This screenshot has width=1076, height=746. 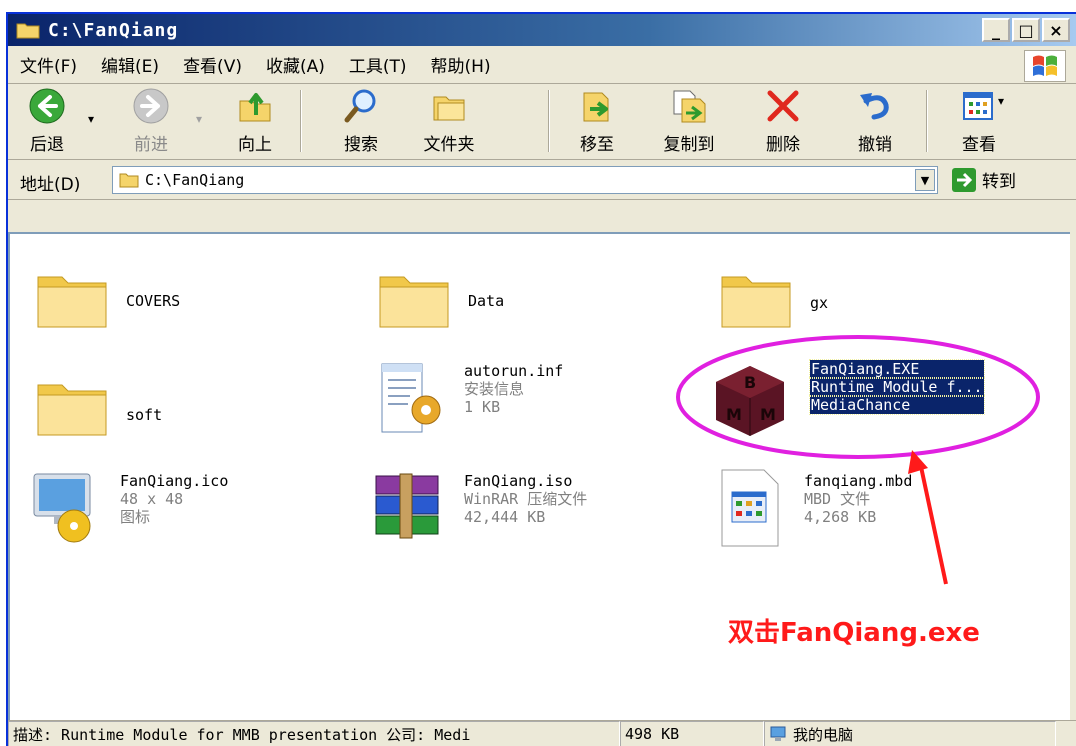 I want to click on menu-bar: 文件(F) 编辑(E) 查看(V) 收藏(A) 工具(T) 帮助(H), so click(x=542, y=65).